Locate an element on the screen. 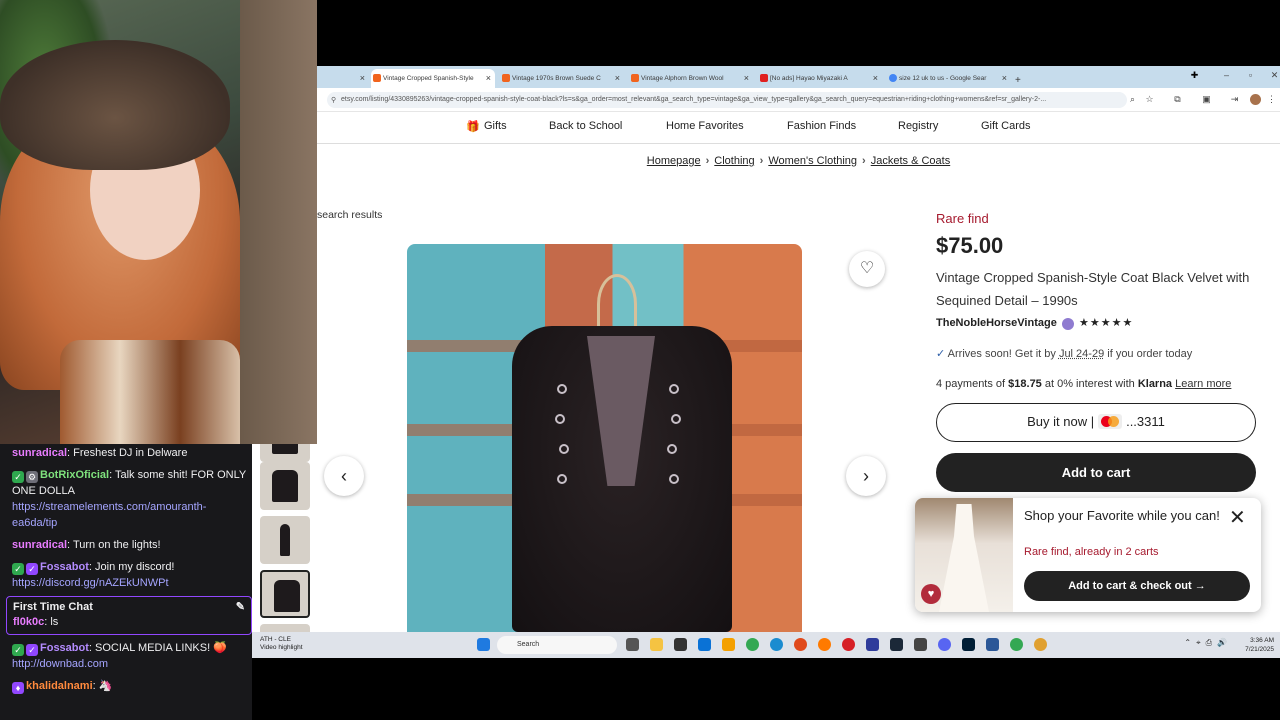  site-info-icon: ⚲ is located at coordinates (333, 100).